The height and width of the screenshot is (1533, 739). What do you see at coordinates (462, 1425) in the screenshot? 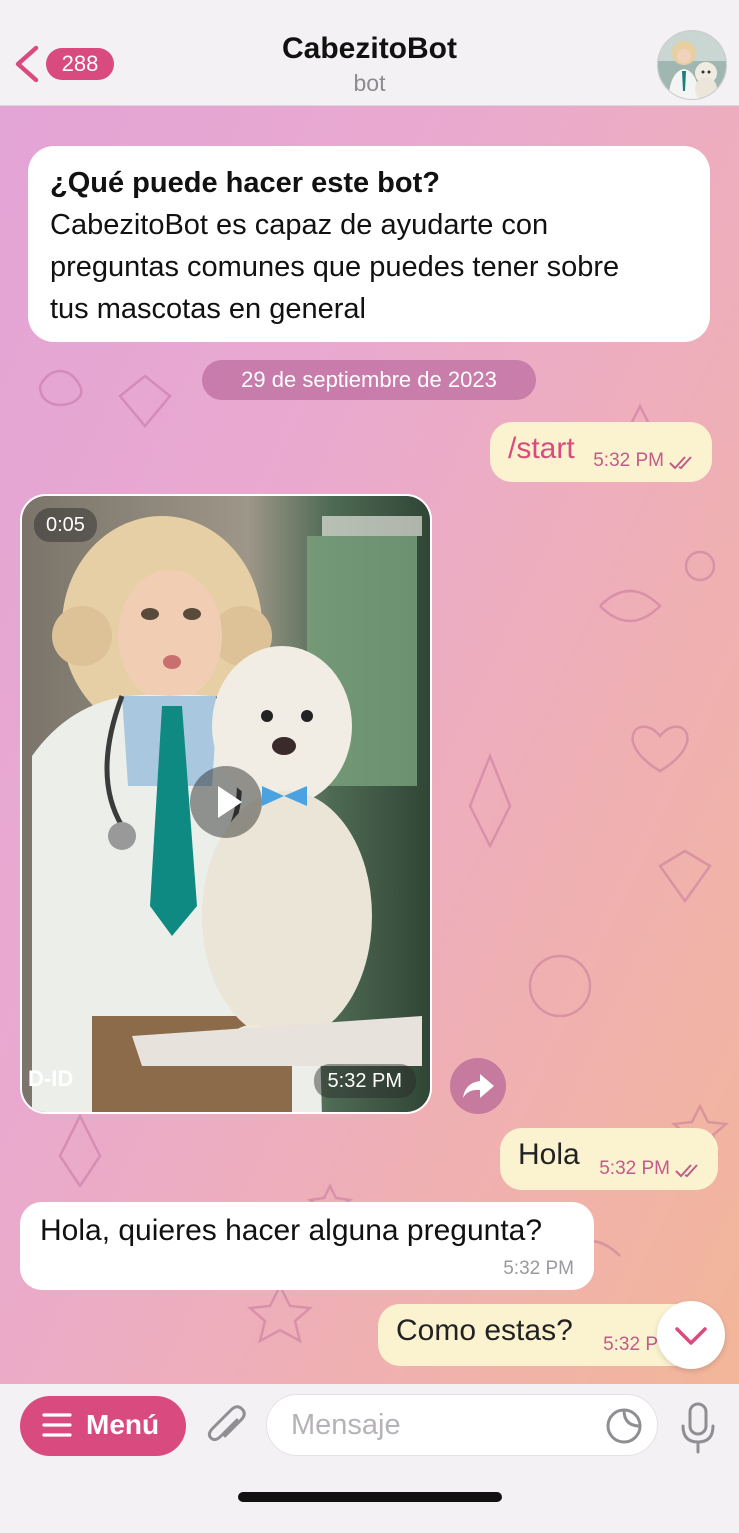
I see `message-input: Mensaje` at bounding box center [462, 1425].